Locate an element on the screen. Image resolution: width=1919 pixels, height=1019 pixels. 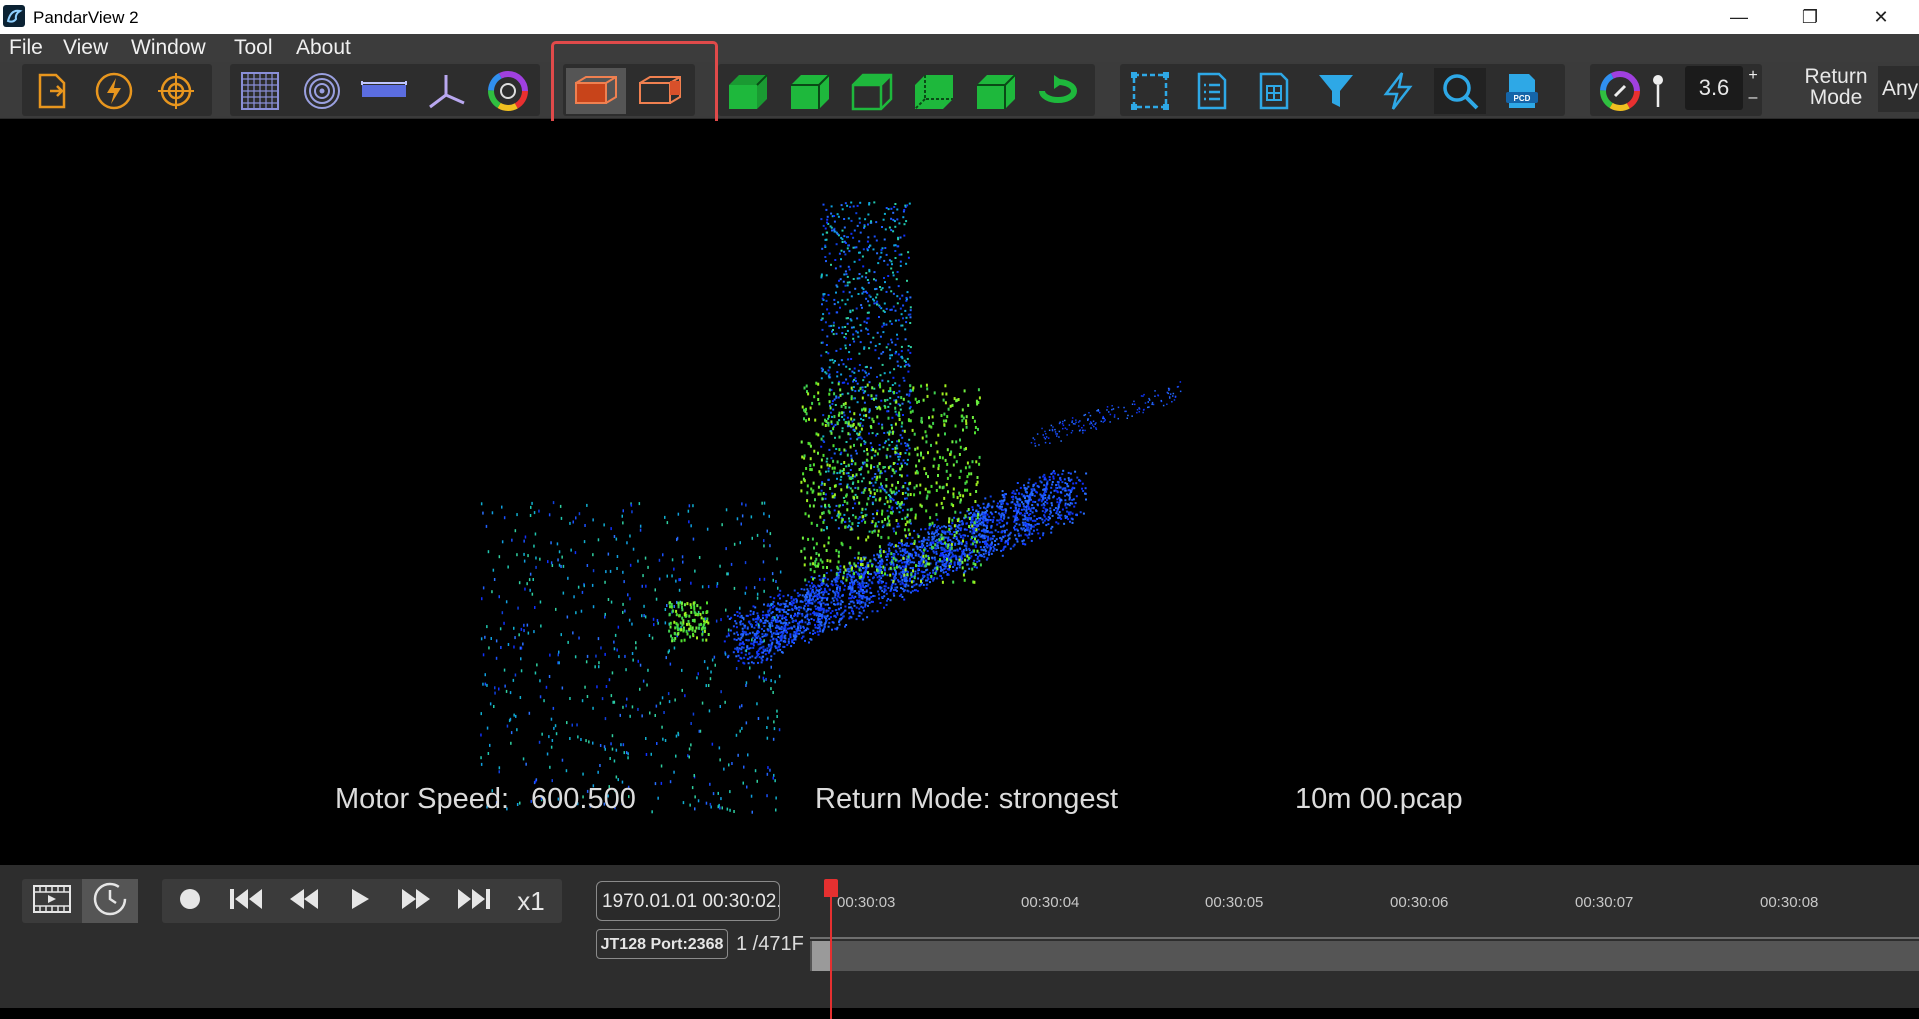
skip-to-end-button is located at coordinates (474, 901).